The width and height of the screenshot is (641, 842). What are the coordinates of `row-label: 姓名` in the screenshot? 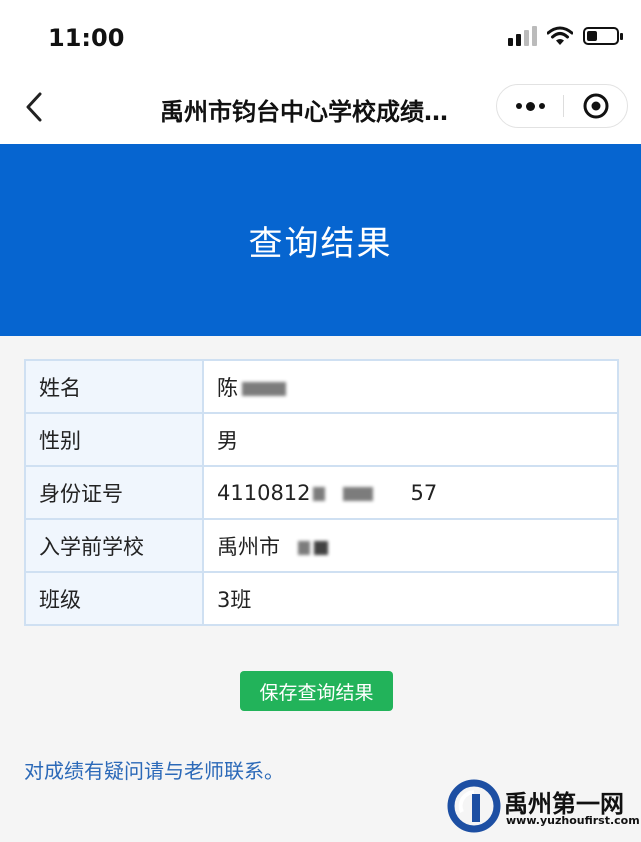 It's located at (114, 386).